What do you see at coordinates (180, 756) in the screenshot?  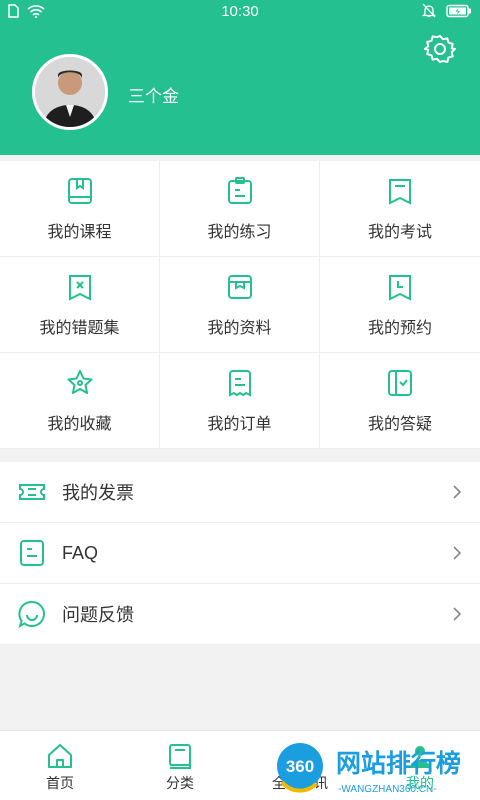 I see `category-icon` at bounding box center [180, 756].